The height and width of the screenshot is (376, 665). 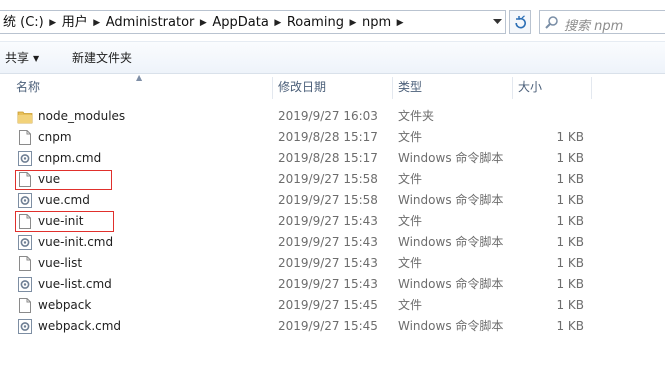 What do you see at coordinates (64, 221) in the screenshot?
I see `highlight-box-vue-init` at bounding box center [64, 221].